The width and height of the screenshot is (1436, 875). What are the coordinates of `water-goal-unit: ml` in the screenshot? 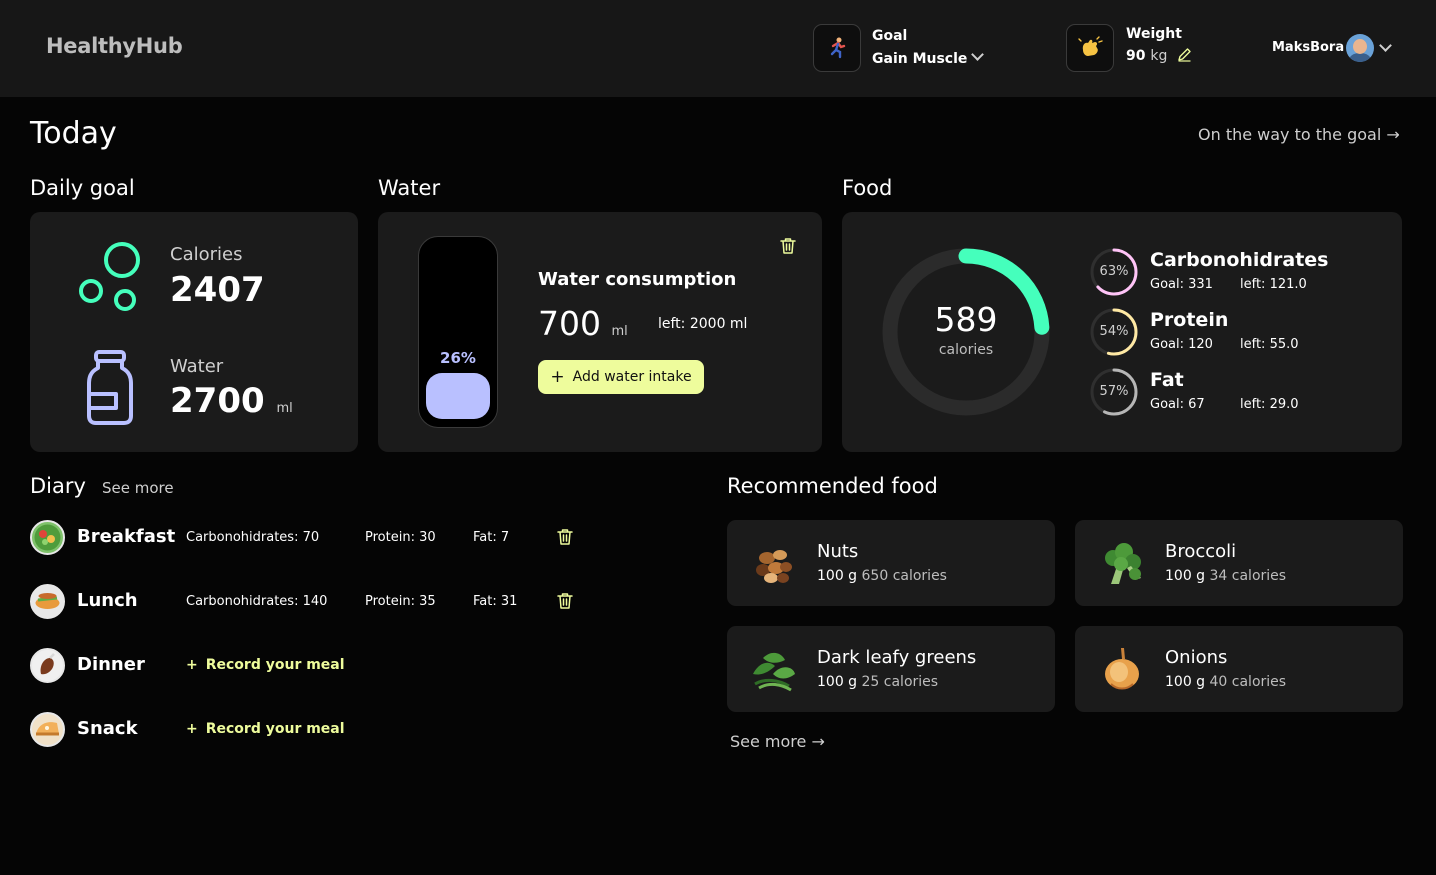 It's located at (284, 408).